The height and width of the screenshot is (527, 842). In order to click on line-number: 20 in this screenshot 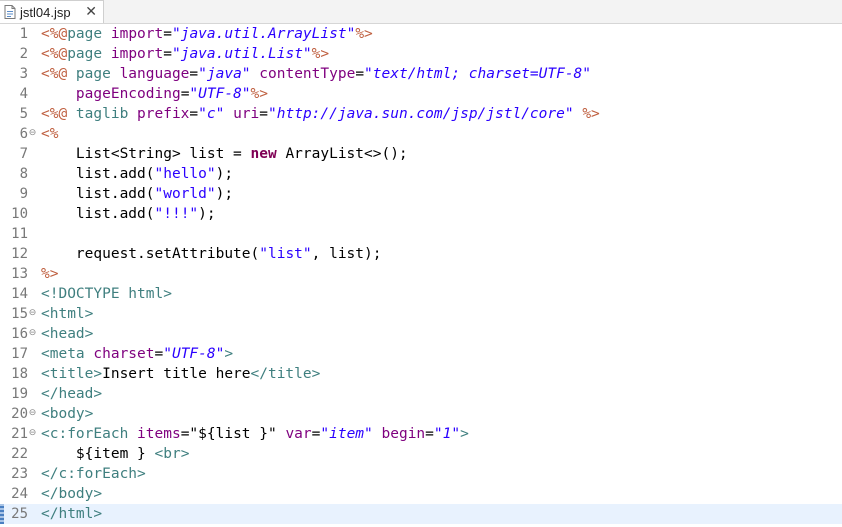, I will do `click(19, 414)`.